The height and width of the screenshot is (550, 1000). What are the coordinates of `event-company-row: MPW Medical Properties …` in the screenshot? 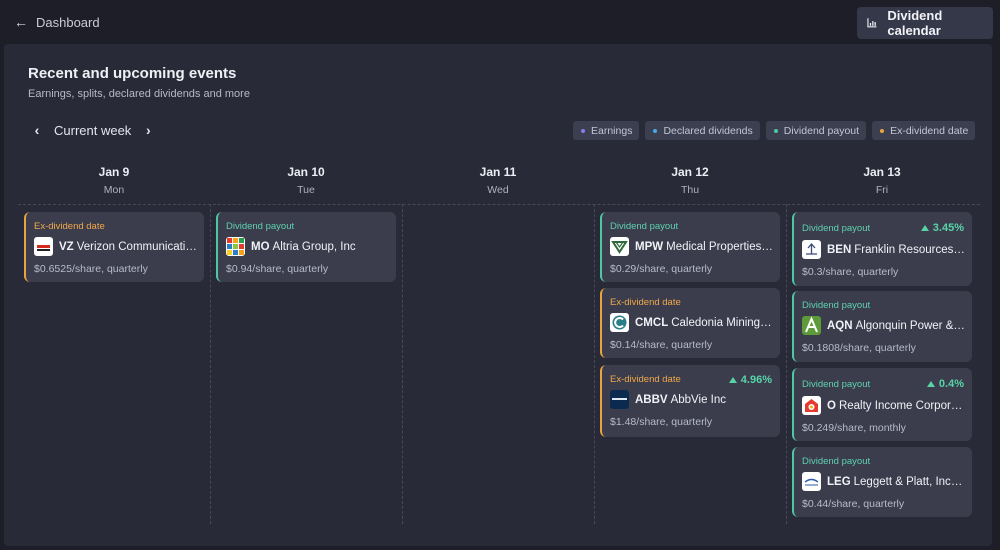 It's located at (692, 246).